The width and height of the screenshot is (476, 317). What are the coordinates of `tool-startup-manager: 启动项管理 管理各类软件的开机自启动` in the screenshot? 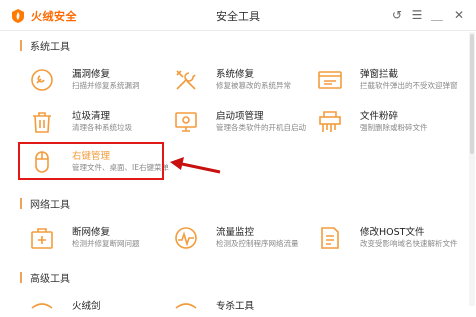 It's located at (242, 123).